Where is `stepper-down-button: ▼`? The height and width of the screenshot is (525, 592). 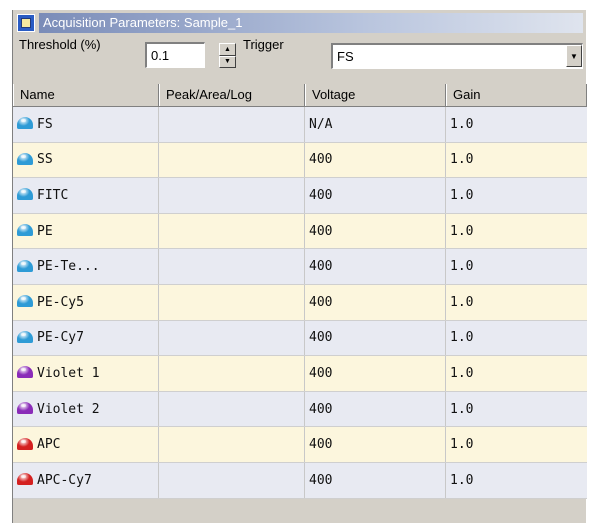
stepper-down-button: ▼ is located at coordinates (227, 61).